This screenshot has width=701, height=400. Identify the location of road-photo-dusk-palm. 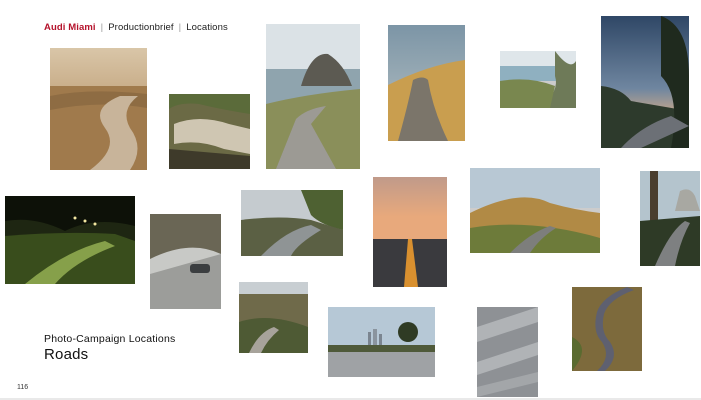
(645, 82).